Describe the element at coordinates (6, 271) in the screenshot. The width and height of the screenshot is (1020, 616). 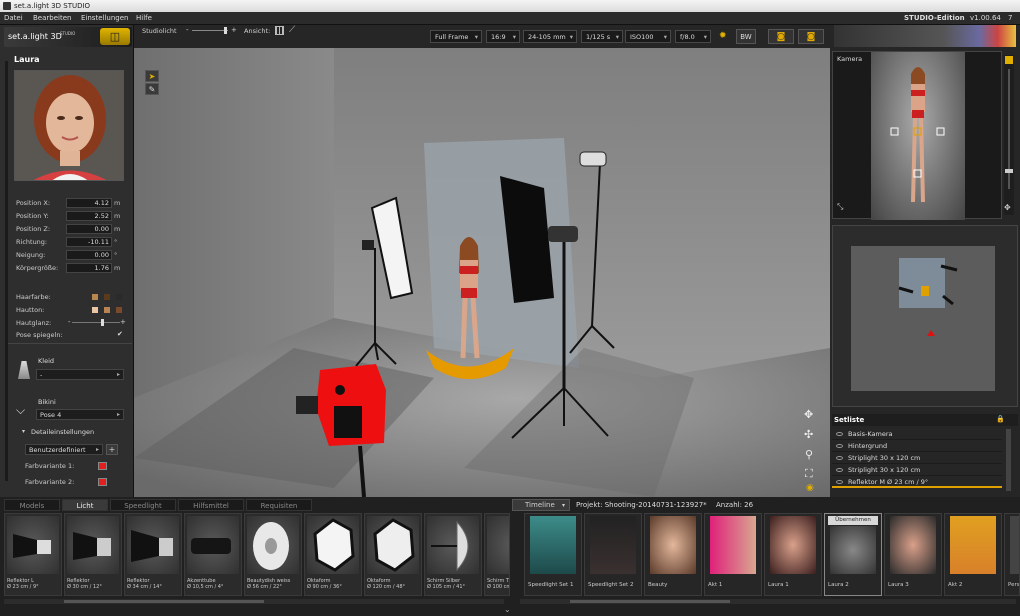
I see `left-scrollbar` at that location.